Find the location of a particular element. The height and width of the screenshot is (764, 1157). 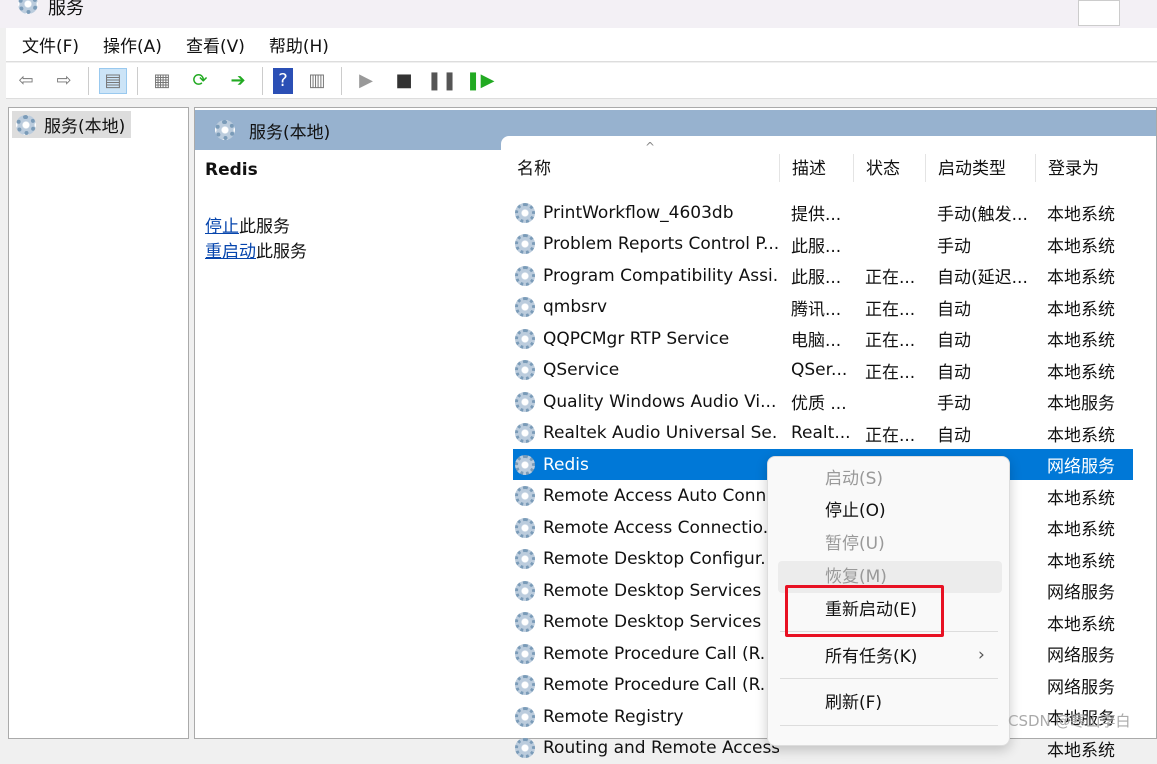

export-icon: ➔ is located at coordinates (238, 81).